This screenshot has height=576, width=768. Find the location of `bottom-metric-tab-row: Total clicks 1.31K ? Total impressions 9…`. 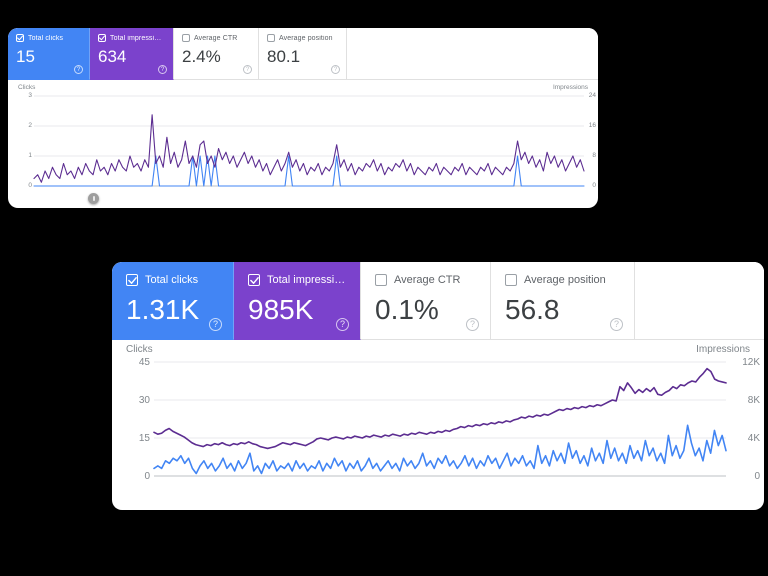

bottom-metric-tab-row: Total clicks 1.31K ? Total impressions 9… is located at coordinates (438, 301).